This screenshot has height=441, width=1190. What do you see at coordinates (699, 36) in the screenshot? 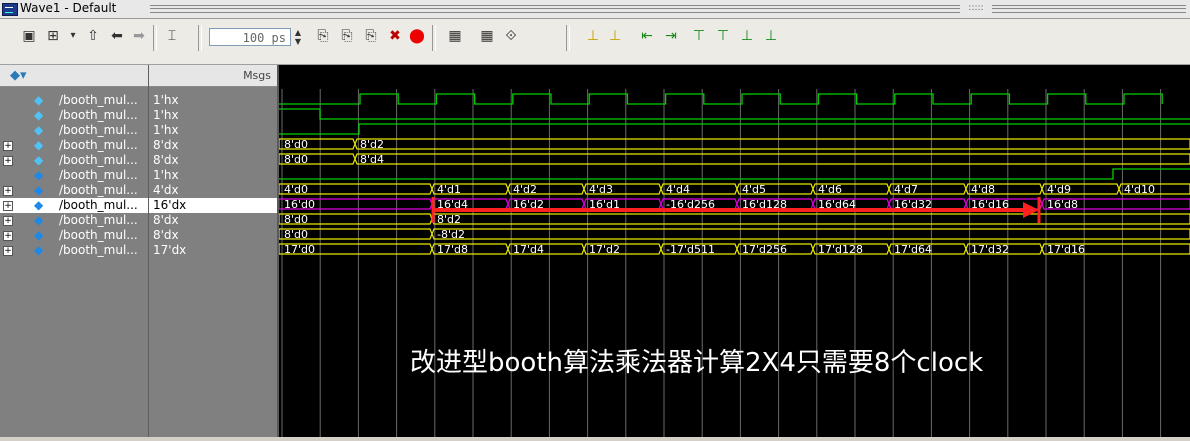
I see `edge-rise-icon: ⊤` at bounding box center [699, 36].